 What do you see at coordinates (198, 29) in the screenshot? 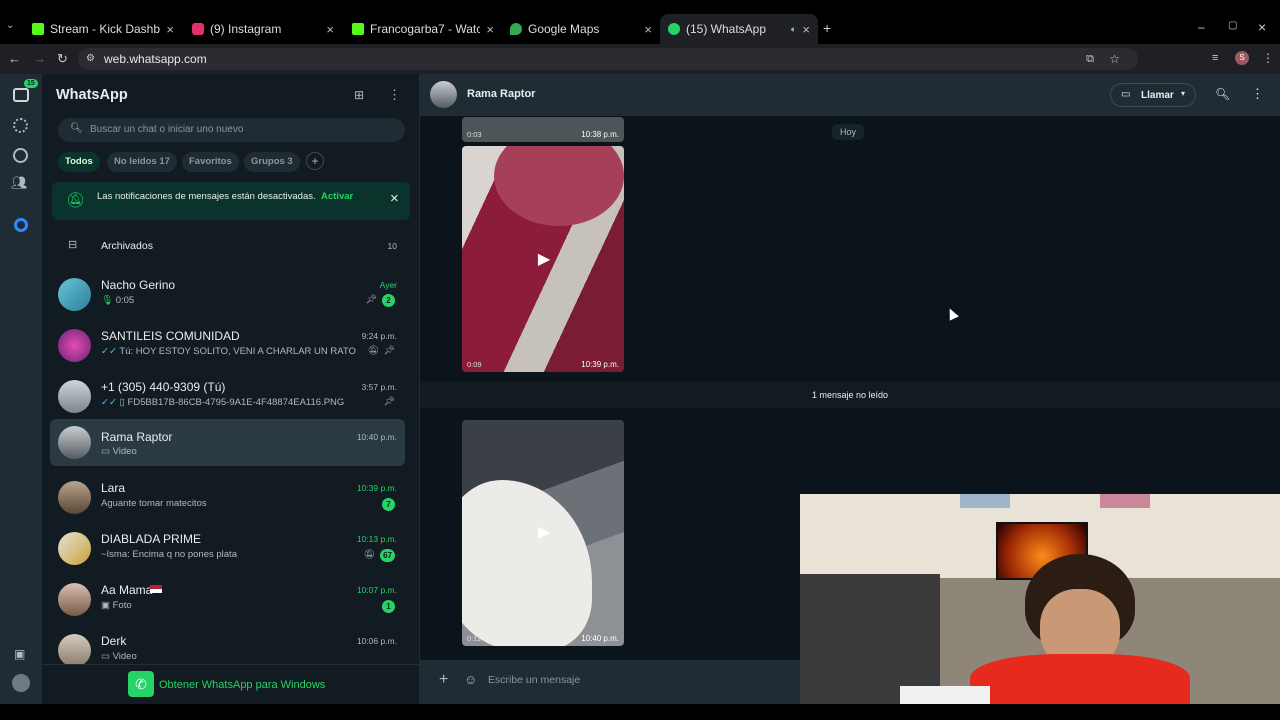
I see `instagram-favicon-icon` at bounding box center [198, 29].